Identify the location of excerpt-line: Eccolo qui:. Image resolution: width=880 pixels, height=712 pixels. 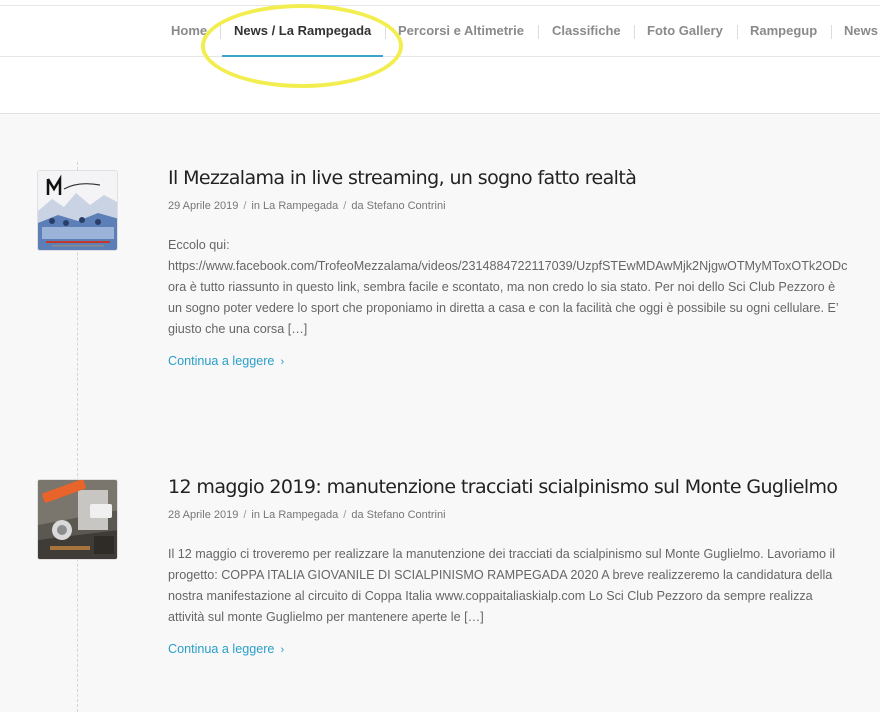
(199, 245).